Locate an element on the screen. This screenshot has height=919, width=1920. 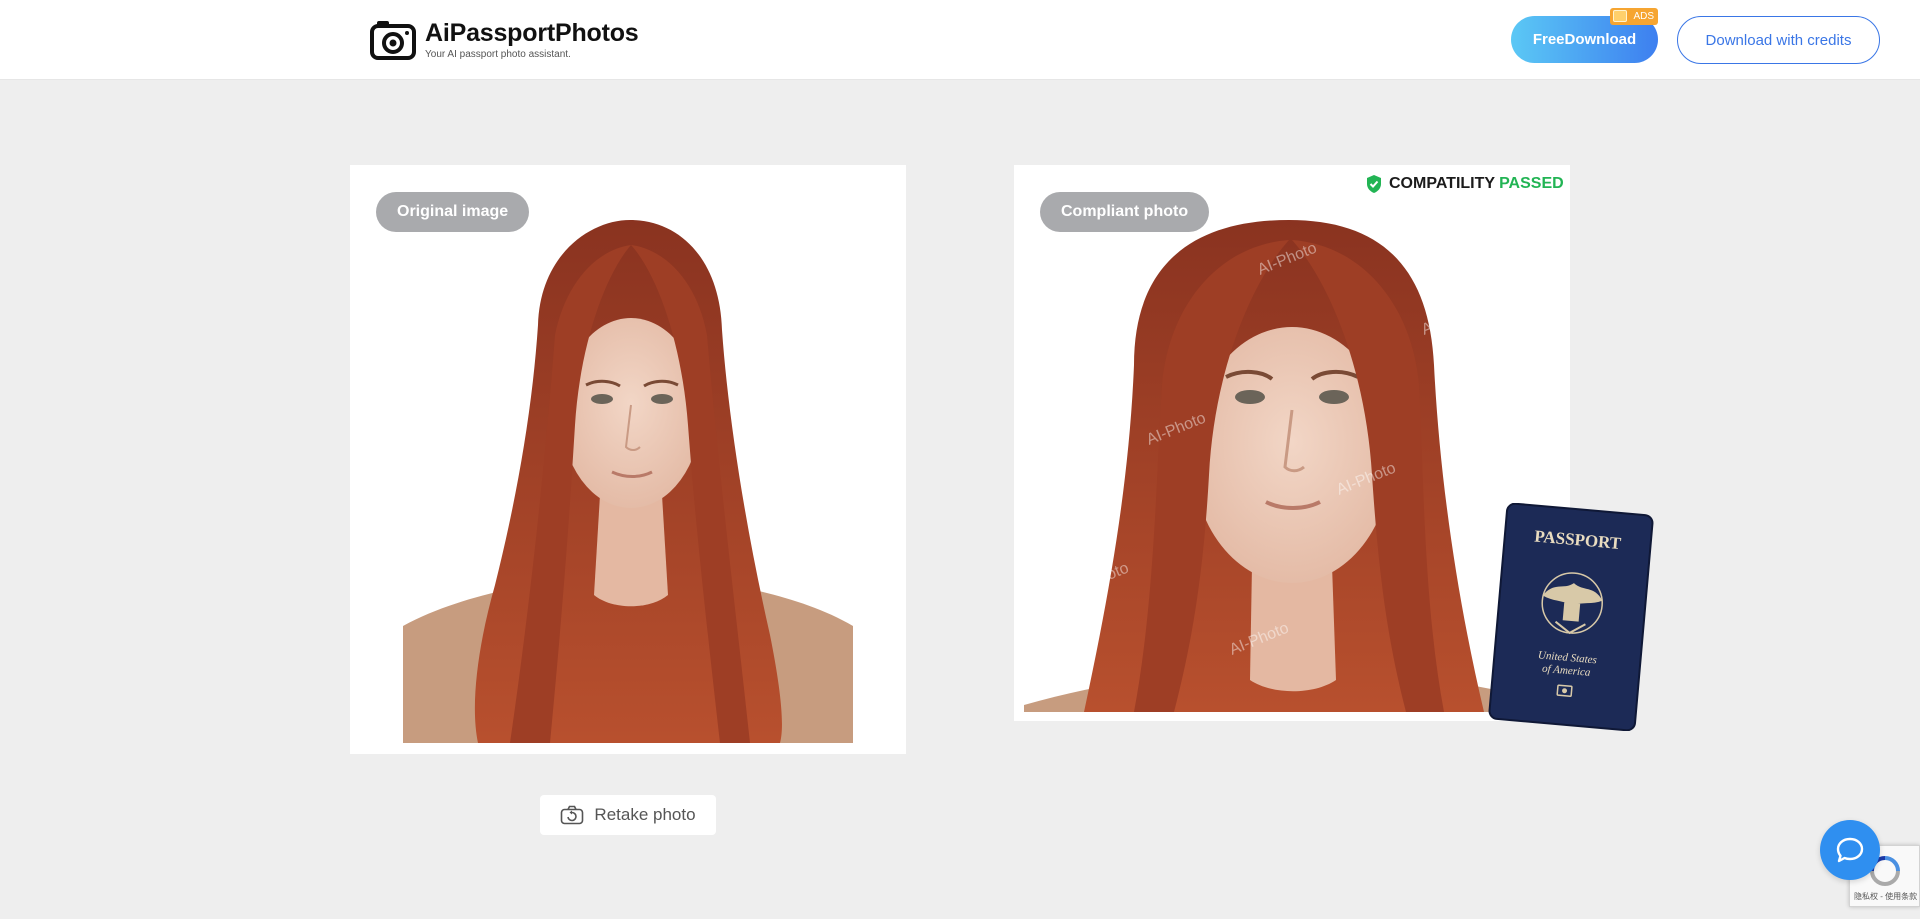
retake-photo-button: Retake photo is located at coordinates (628, 815).